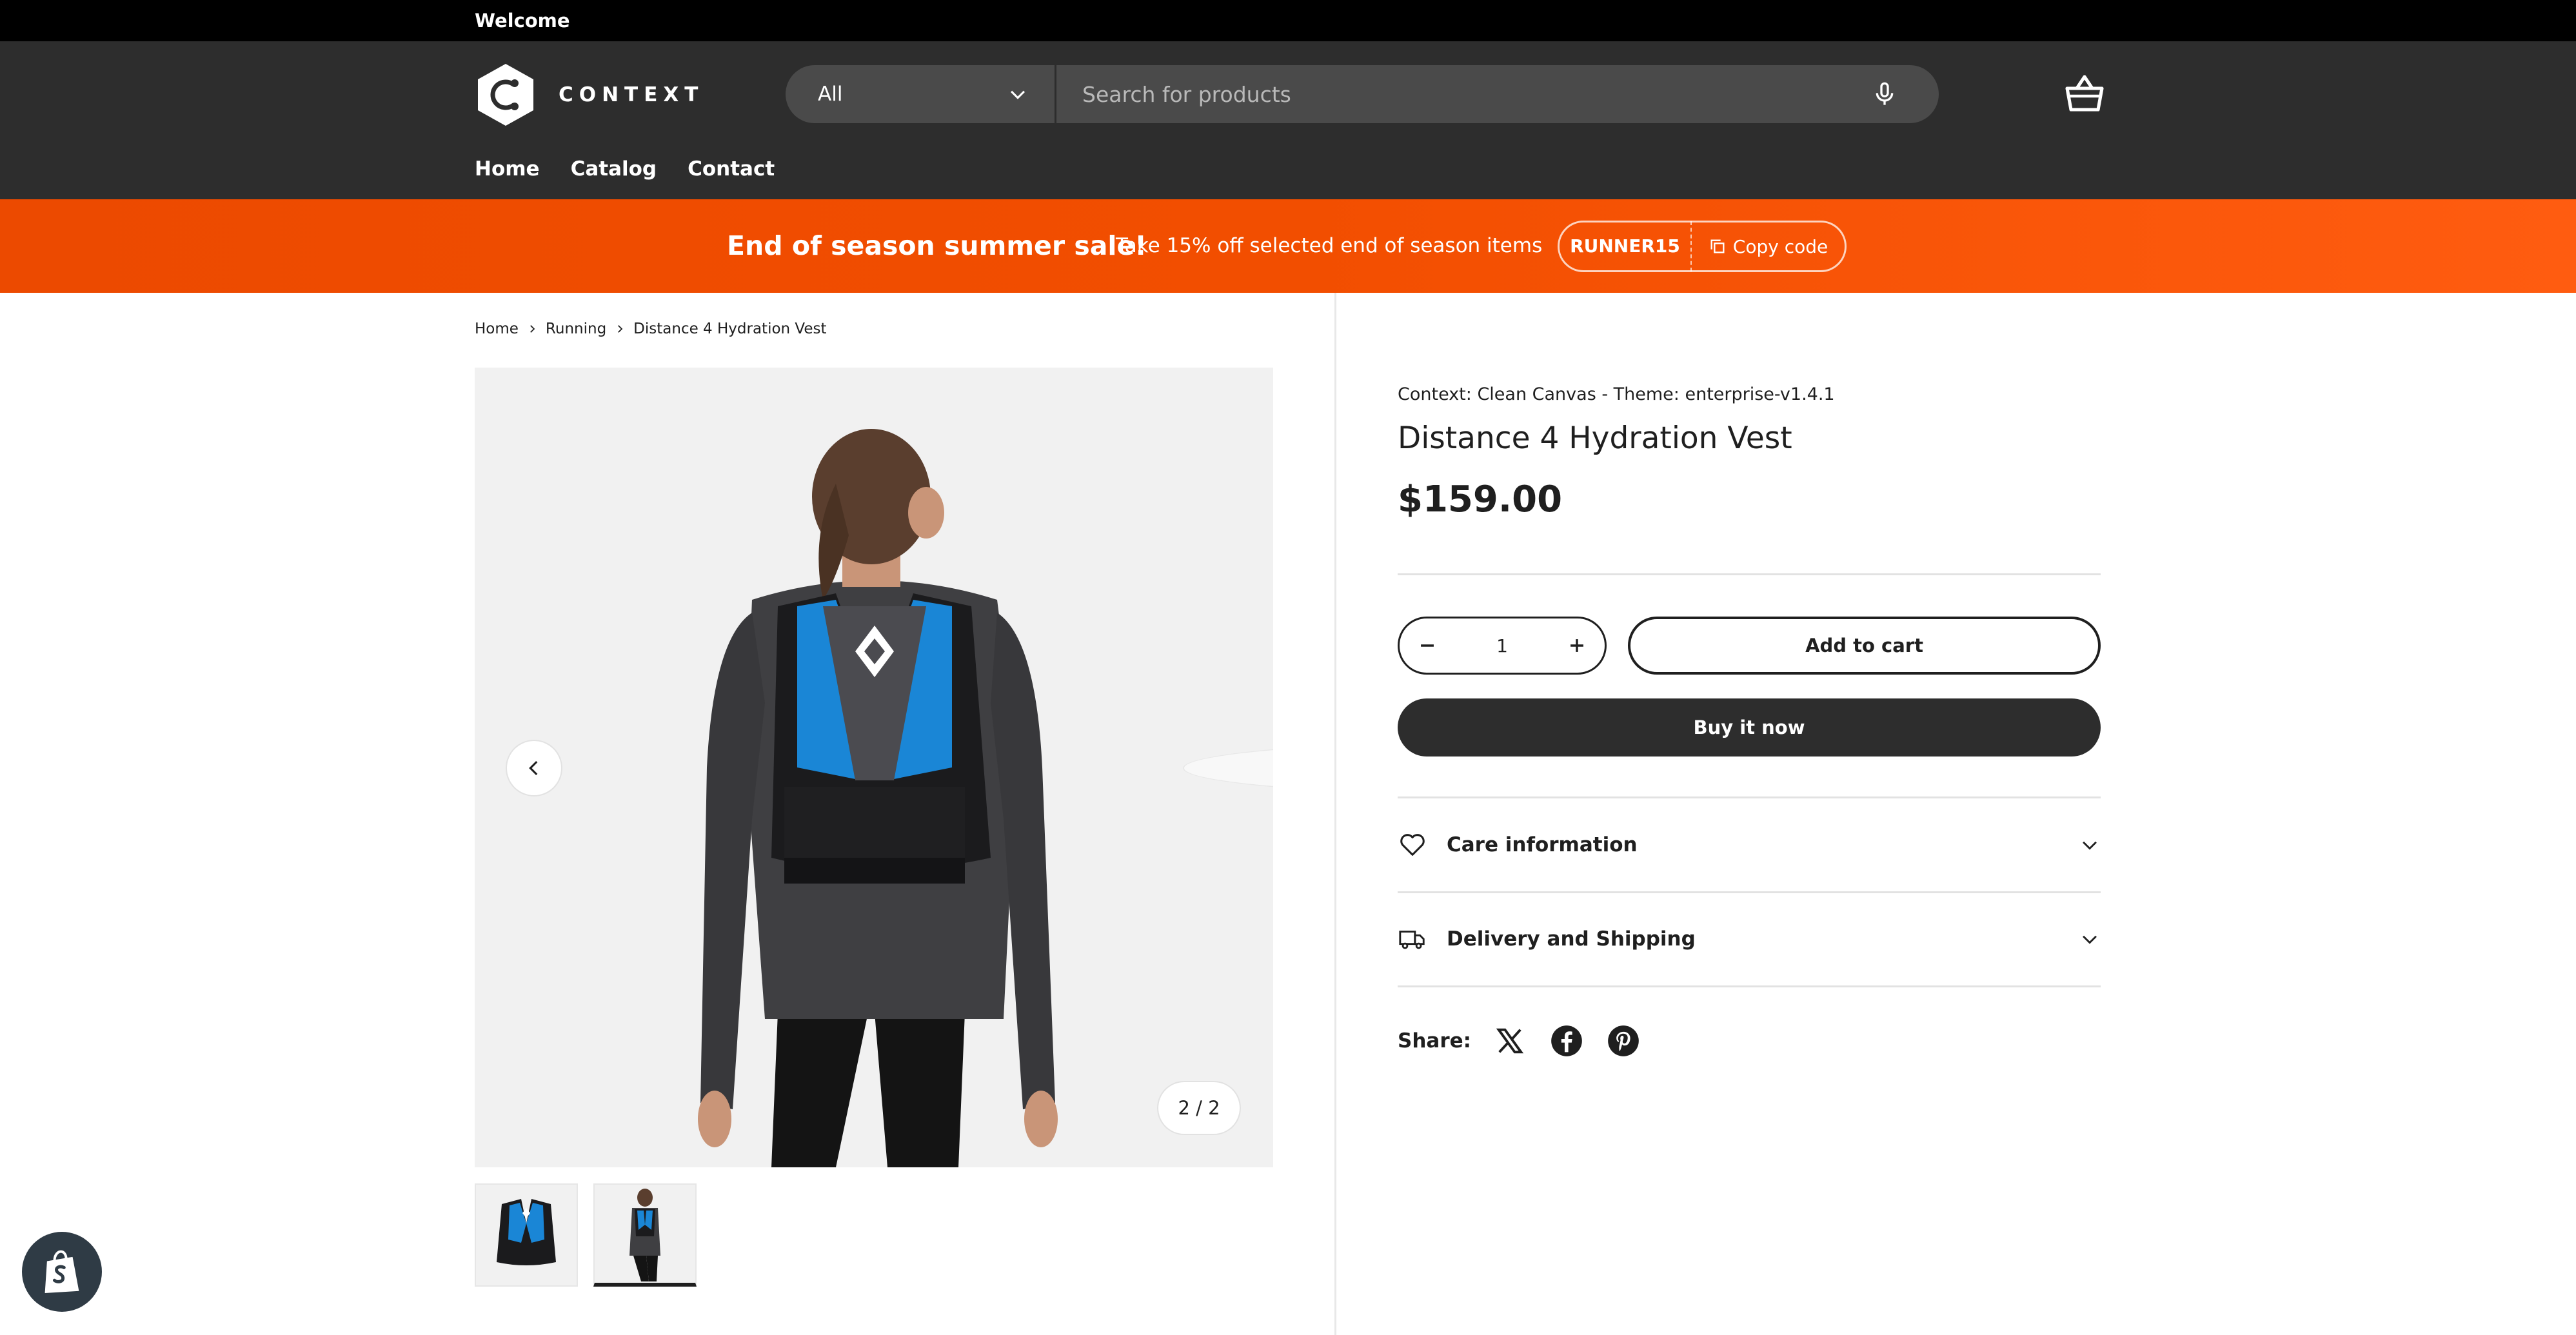  I want to click on buy-now-button: Buy it now, so click(1750, 727).